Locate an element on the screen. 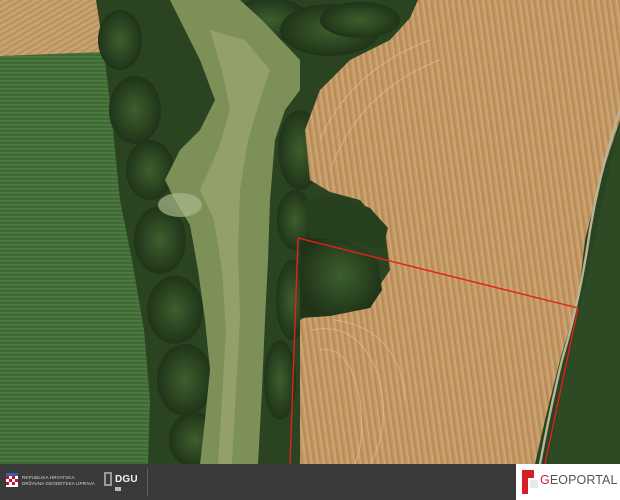  geoportal-logo: GEOPORTAL is located at coordinates (568, 482).